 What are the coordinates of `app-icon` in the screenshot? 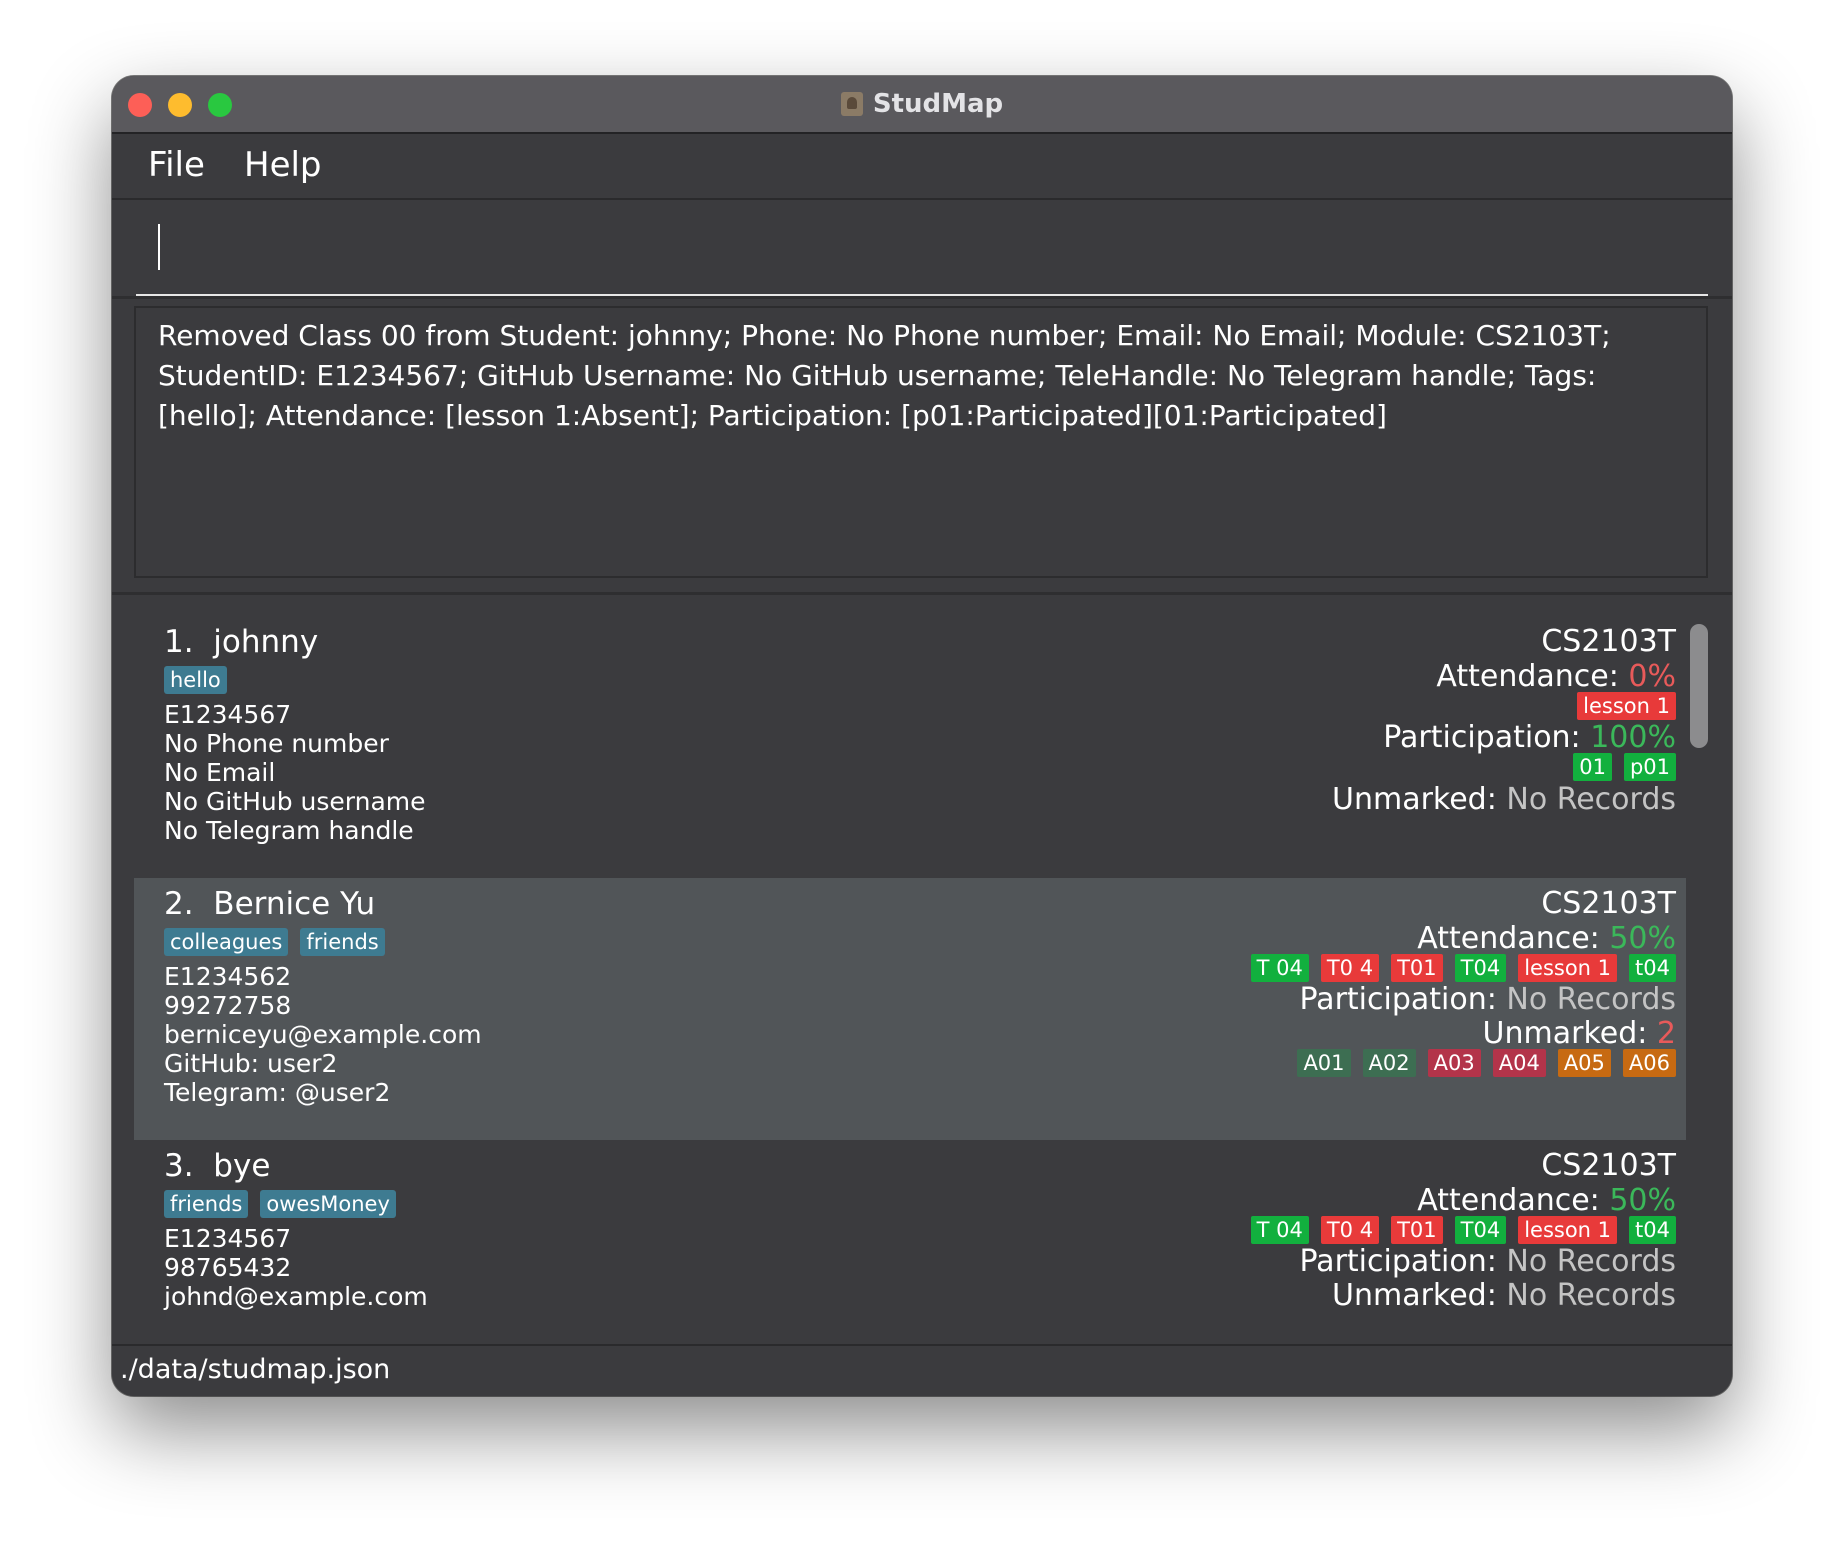 It's located at (851, 104).